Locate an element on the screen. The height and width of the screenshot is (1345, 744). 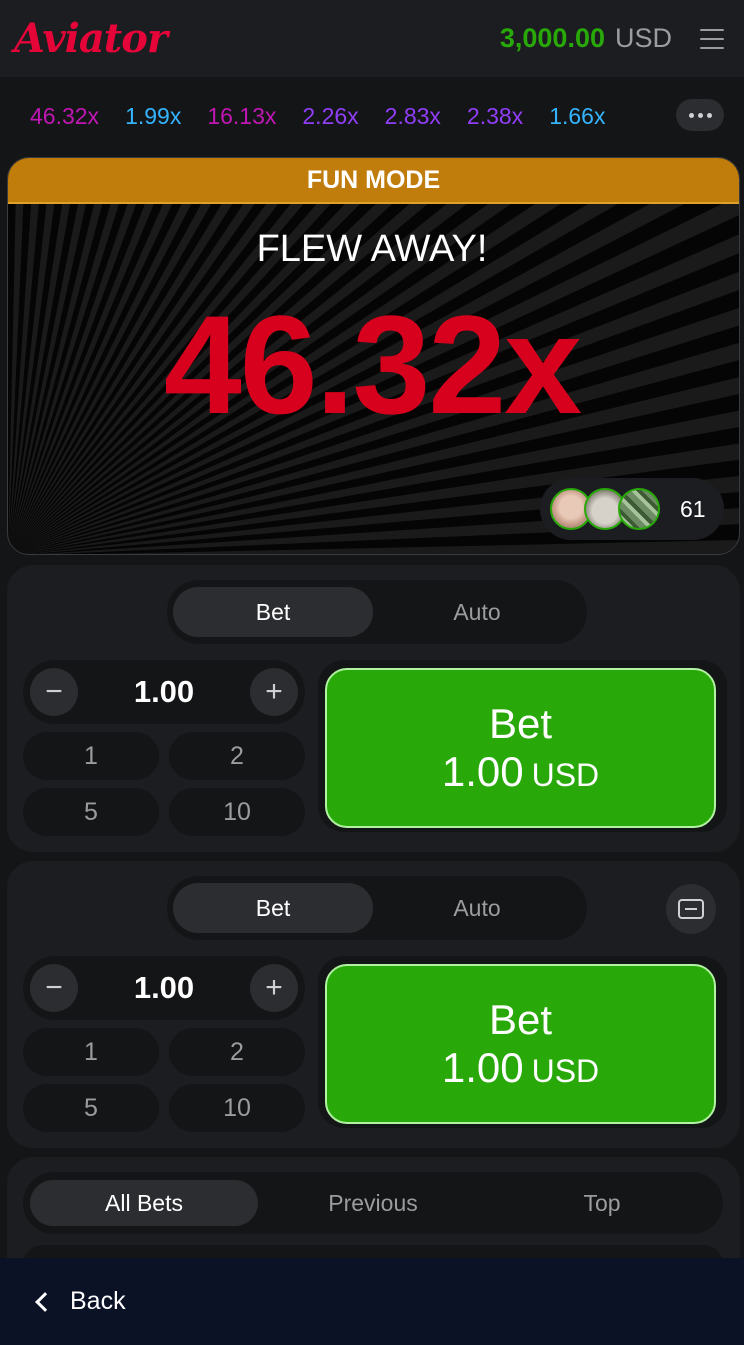
chevron-left-icon is located at coordinates (45, 1301).